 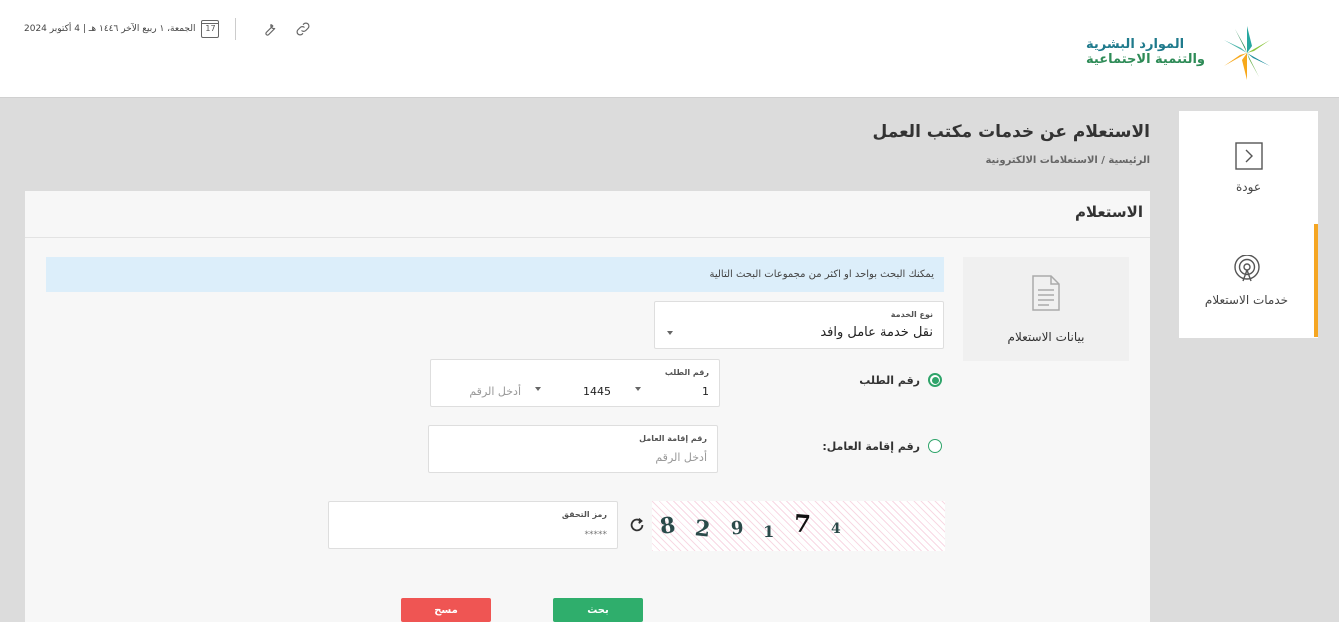 What do you see at coordinates (686, 372) in the screenshot?
I see `request-number-label: رقم الطلب` at bounding box center [686, 372].